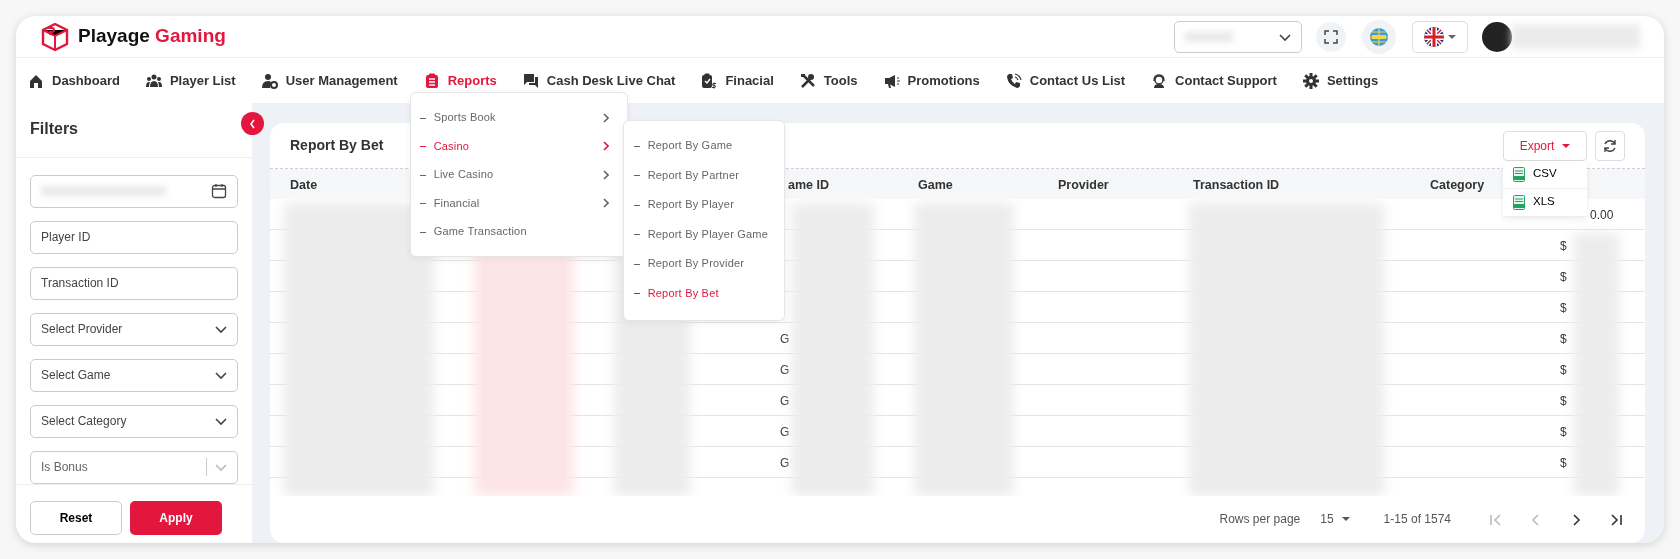 Image resolution: width=1680 pixels, height=559 pixels. Describe the element at coordinates (737, 80) in the screenshot. I see `nav-item: Finacial` at that location.